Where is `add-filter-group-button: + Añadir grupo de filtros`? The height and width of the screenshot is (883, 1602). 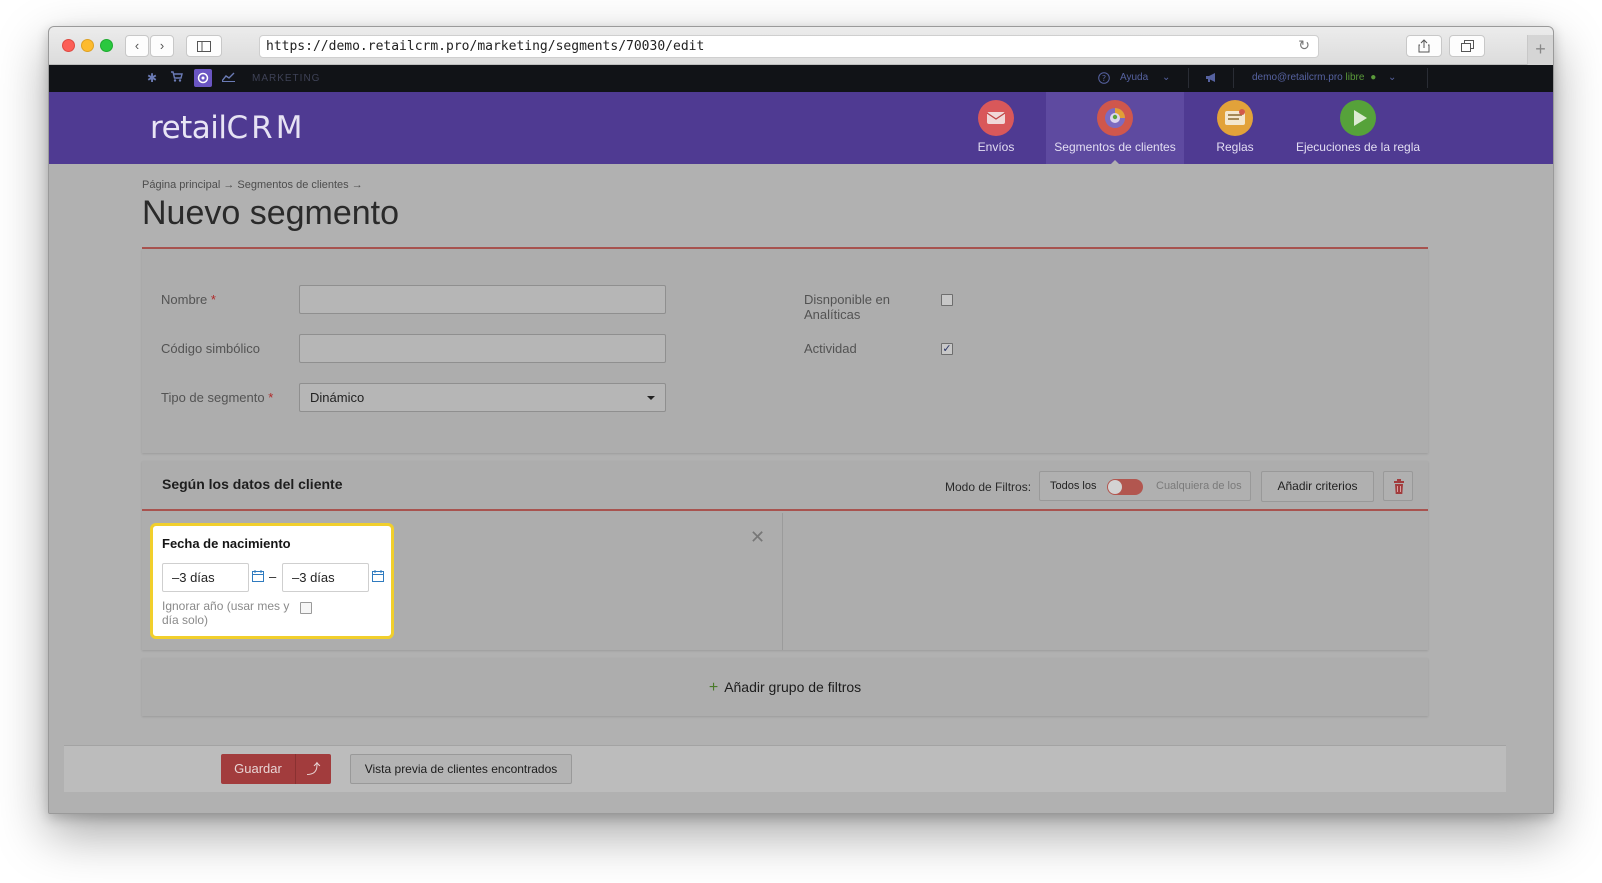 add-filter-group-button: + Añadir grupo de filtros is located at coordinates (785, 687).